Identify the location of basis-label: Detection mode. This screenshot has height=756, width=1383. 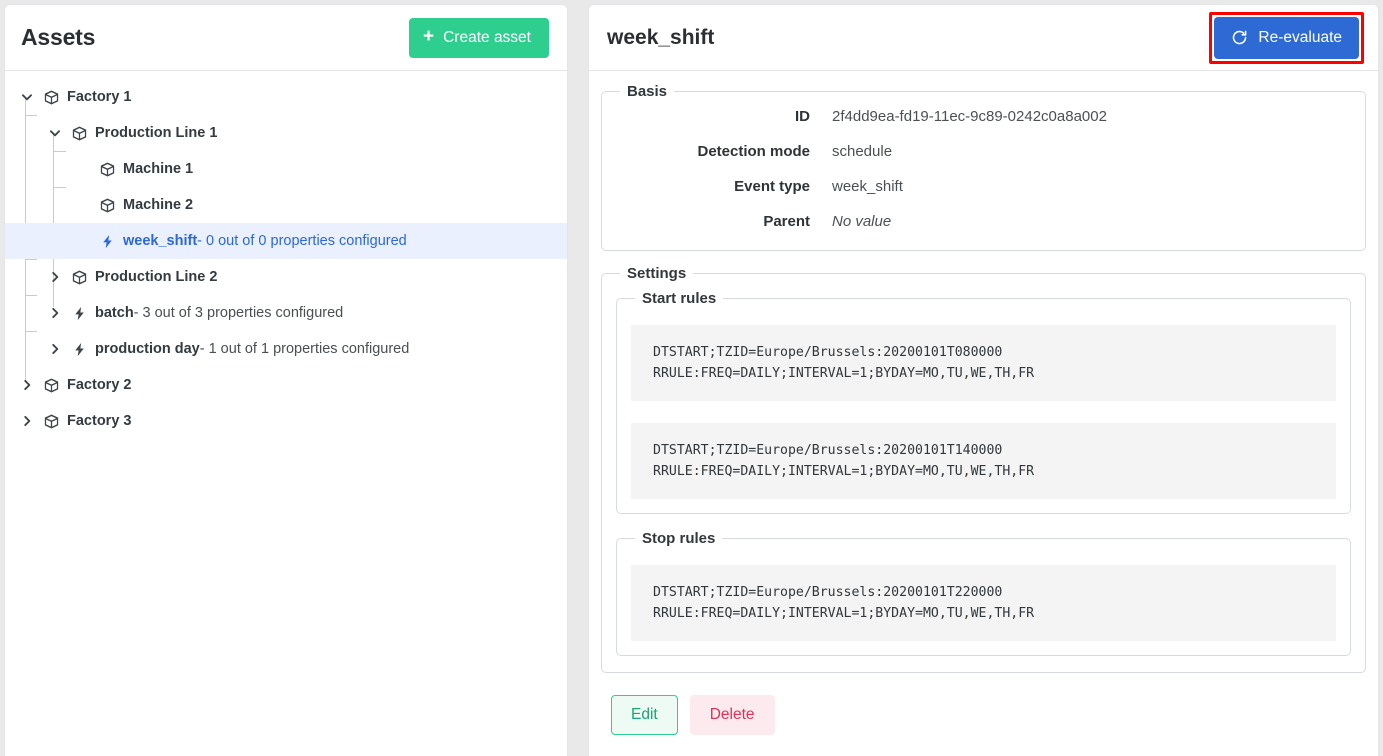
(753, 151).